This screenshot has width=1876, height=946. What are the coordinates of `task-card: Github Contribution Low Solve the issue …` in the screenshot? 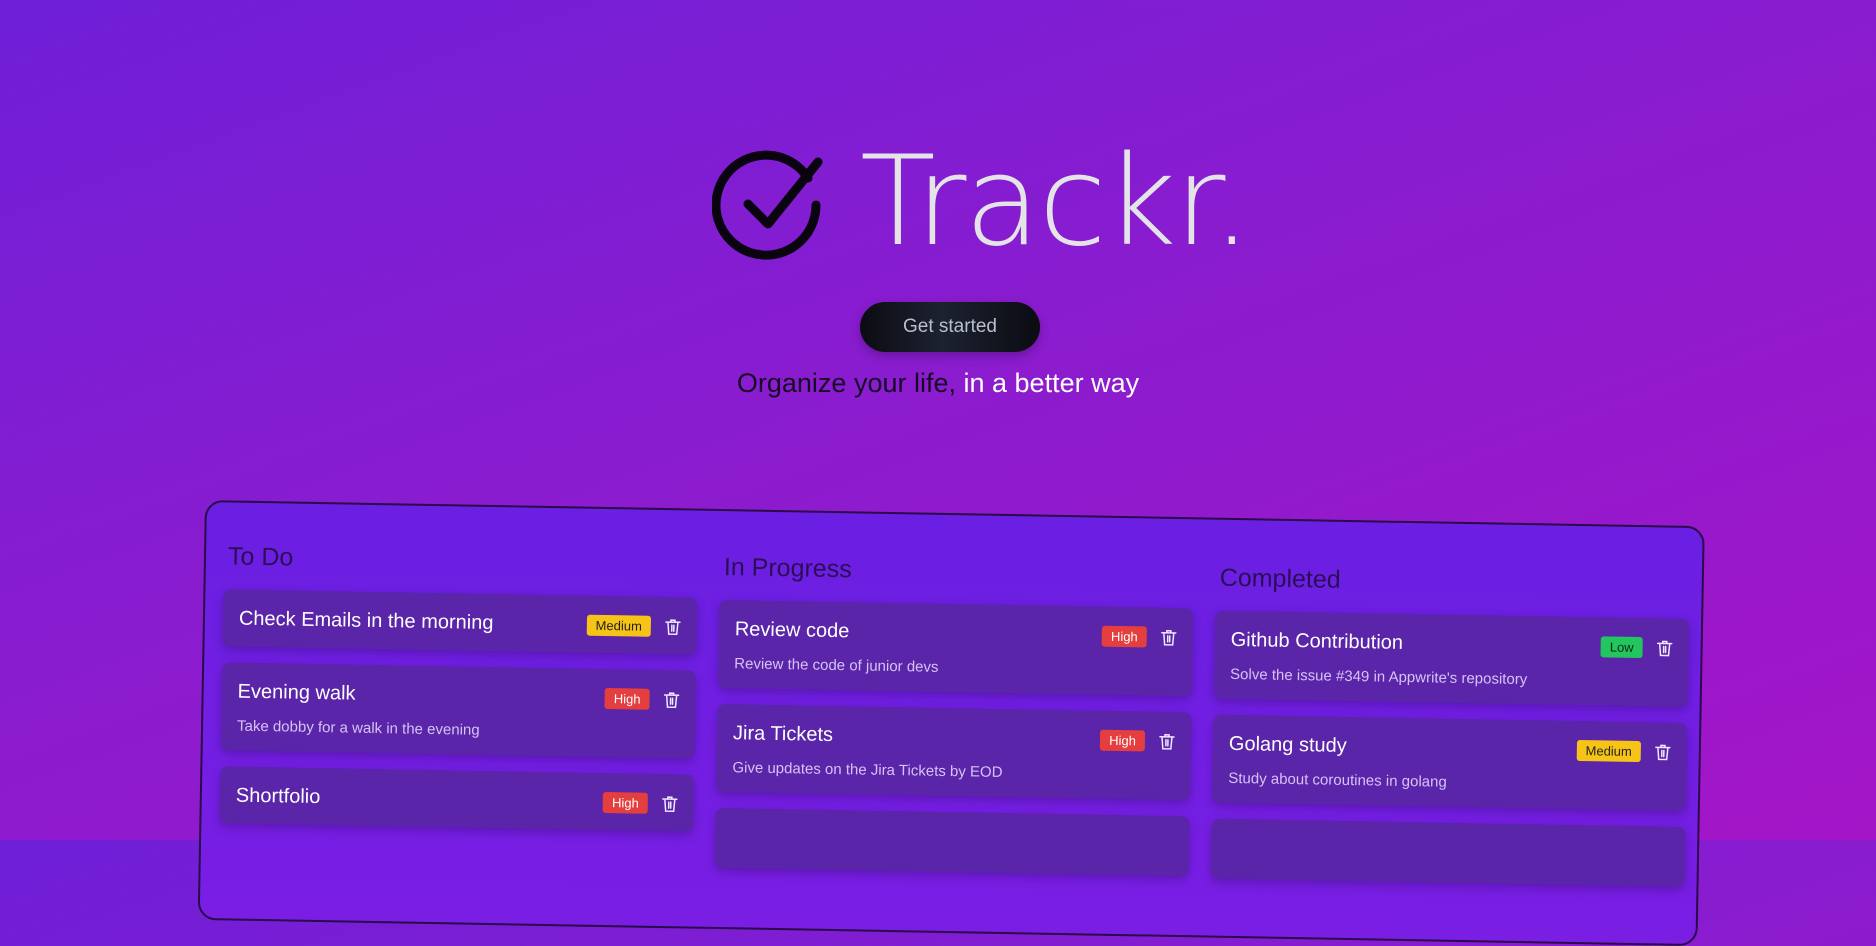 It's located at (1451, 658).